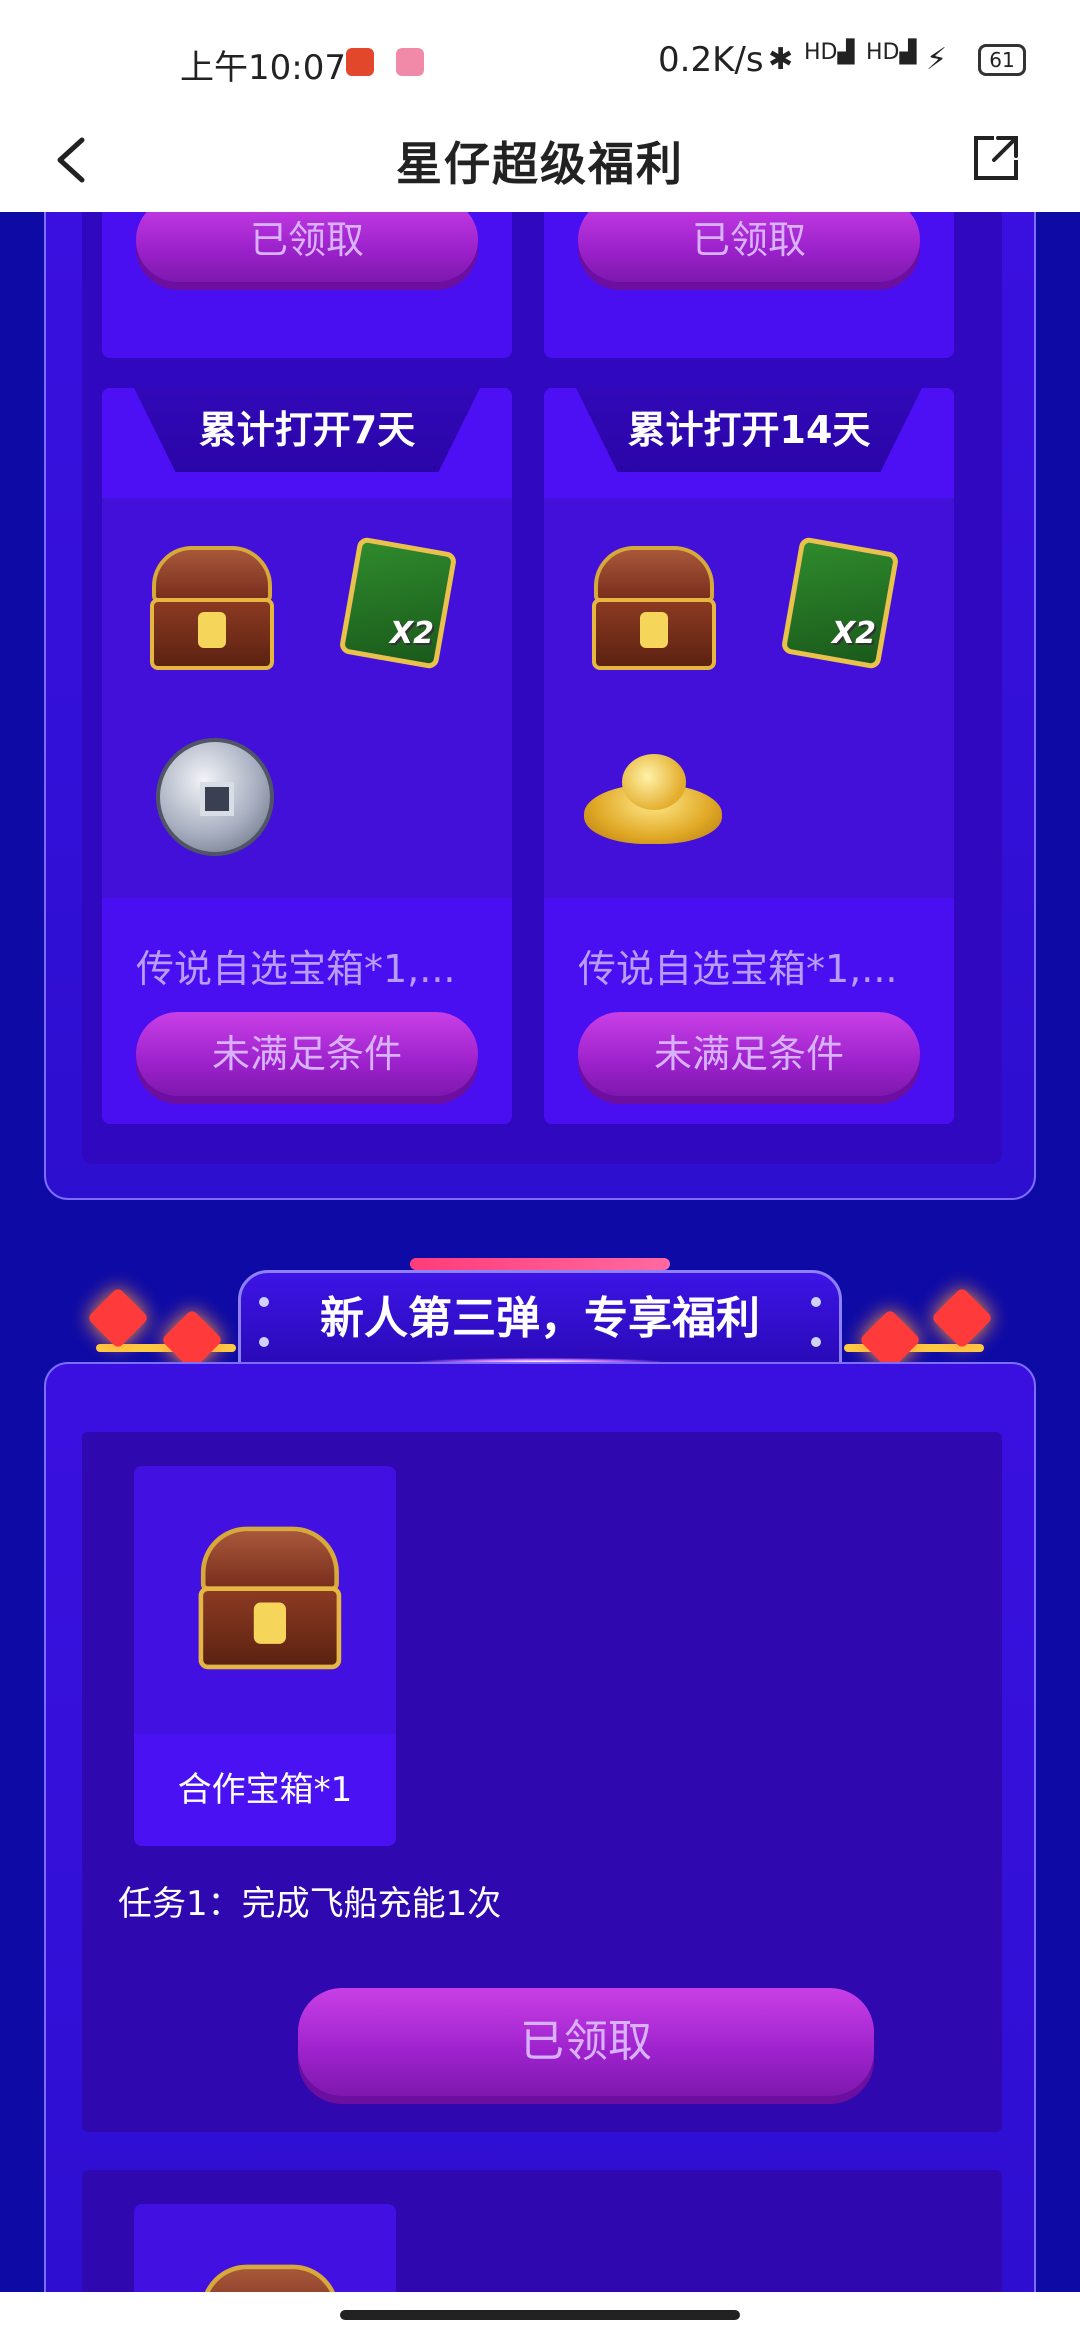 The height and width of the screenshot is (2340, 1080). I want to click on reward-card-7-days: 累计打开7天 X2 传说自选宝箱*1,... 未满足条件, so click(307, 756).